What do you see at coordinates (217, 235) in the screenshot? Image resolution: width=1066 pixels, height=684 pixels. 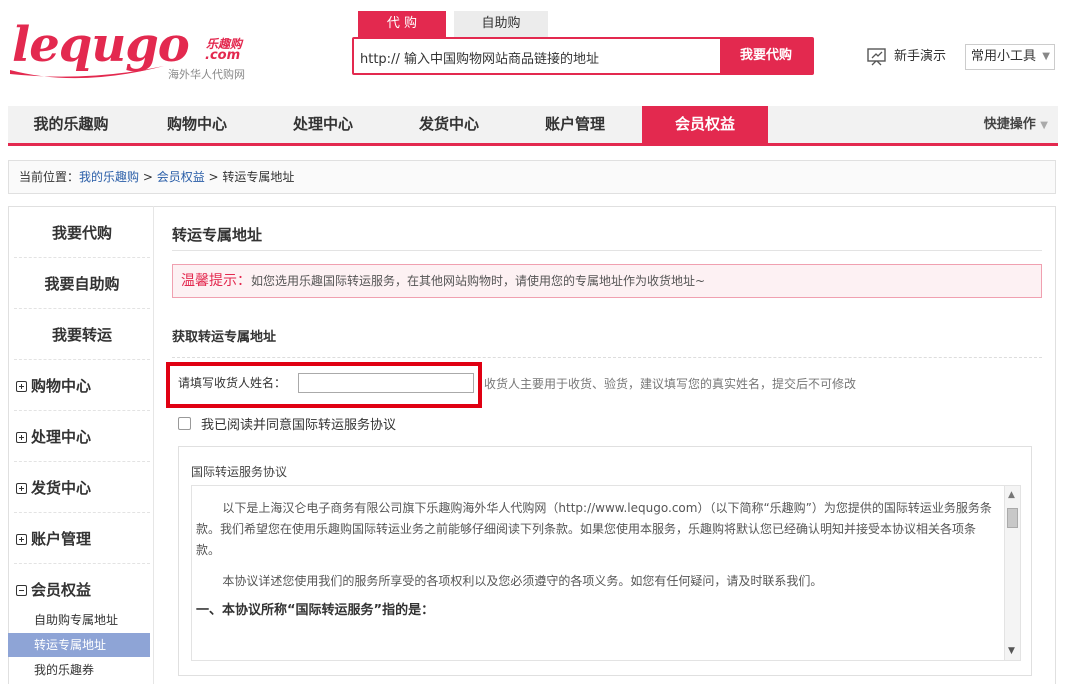 I see `page-title: 转运专属地址` at bounding box center [217, 235].